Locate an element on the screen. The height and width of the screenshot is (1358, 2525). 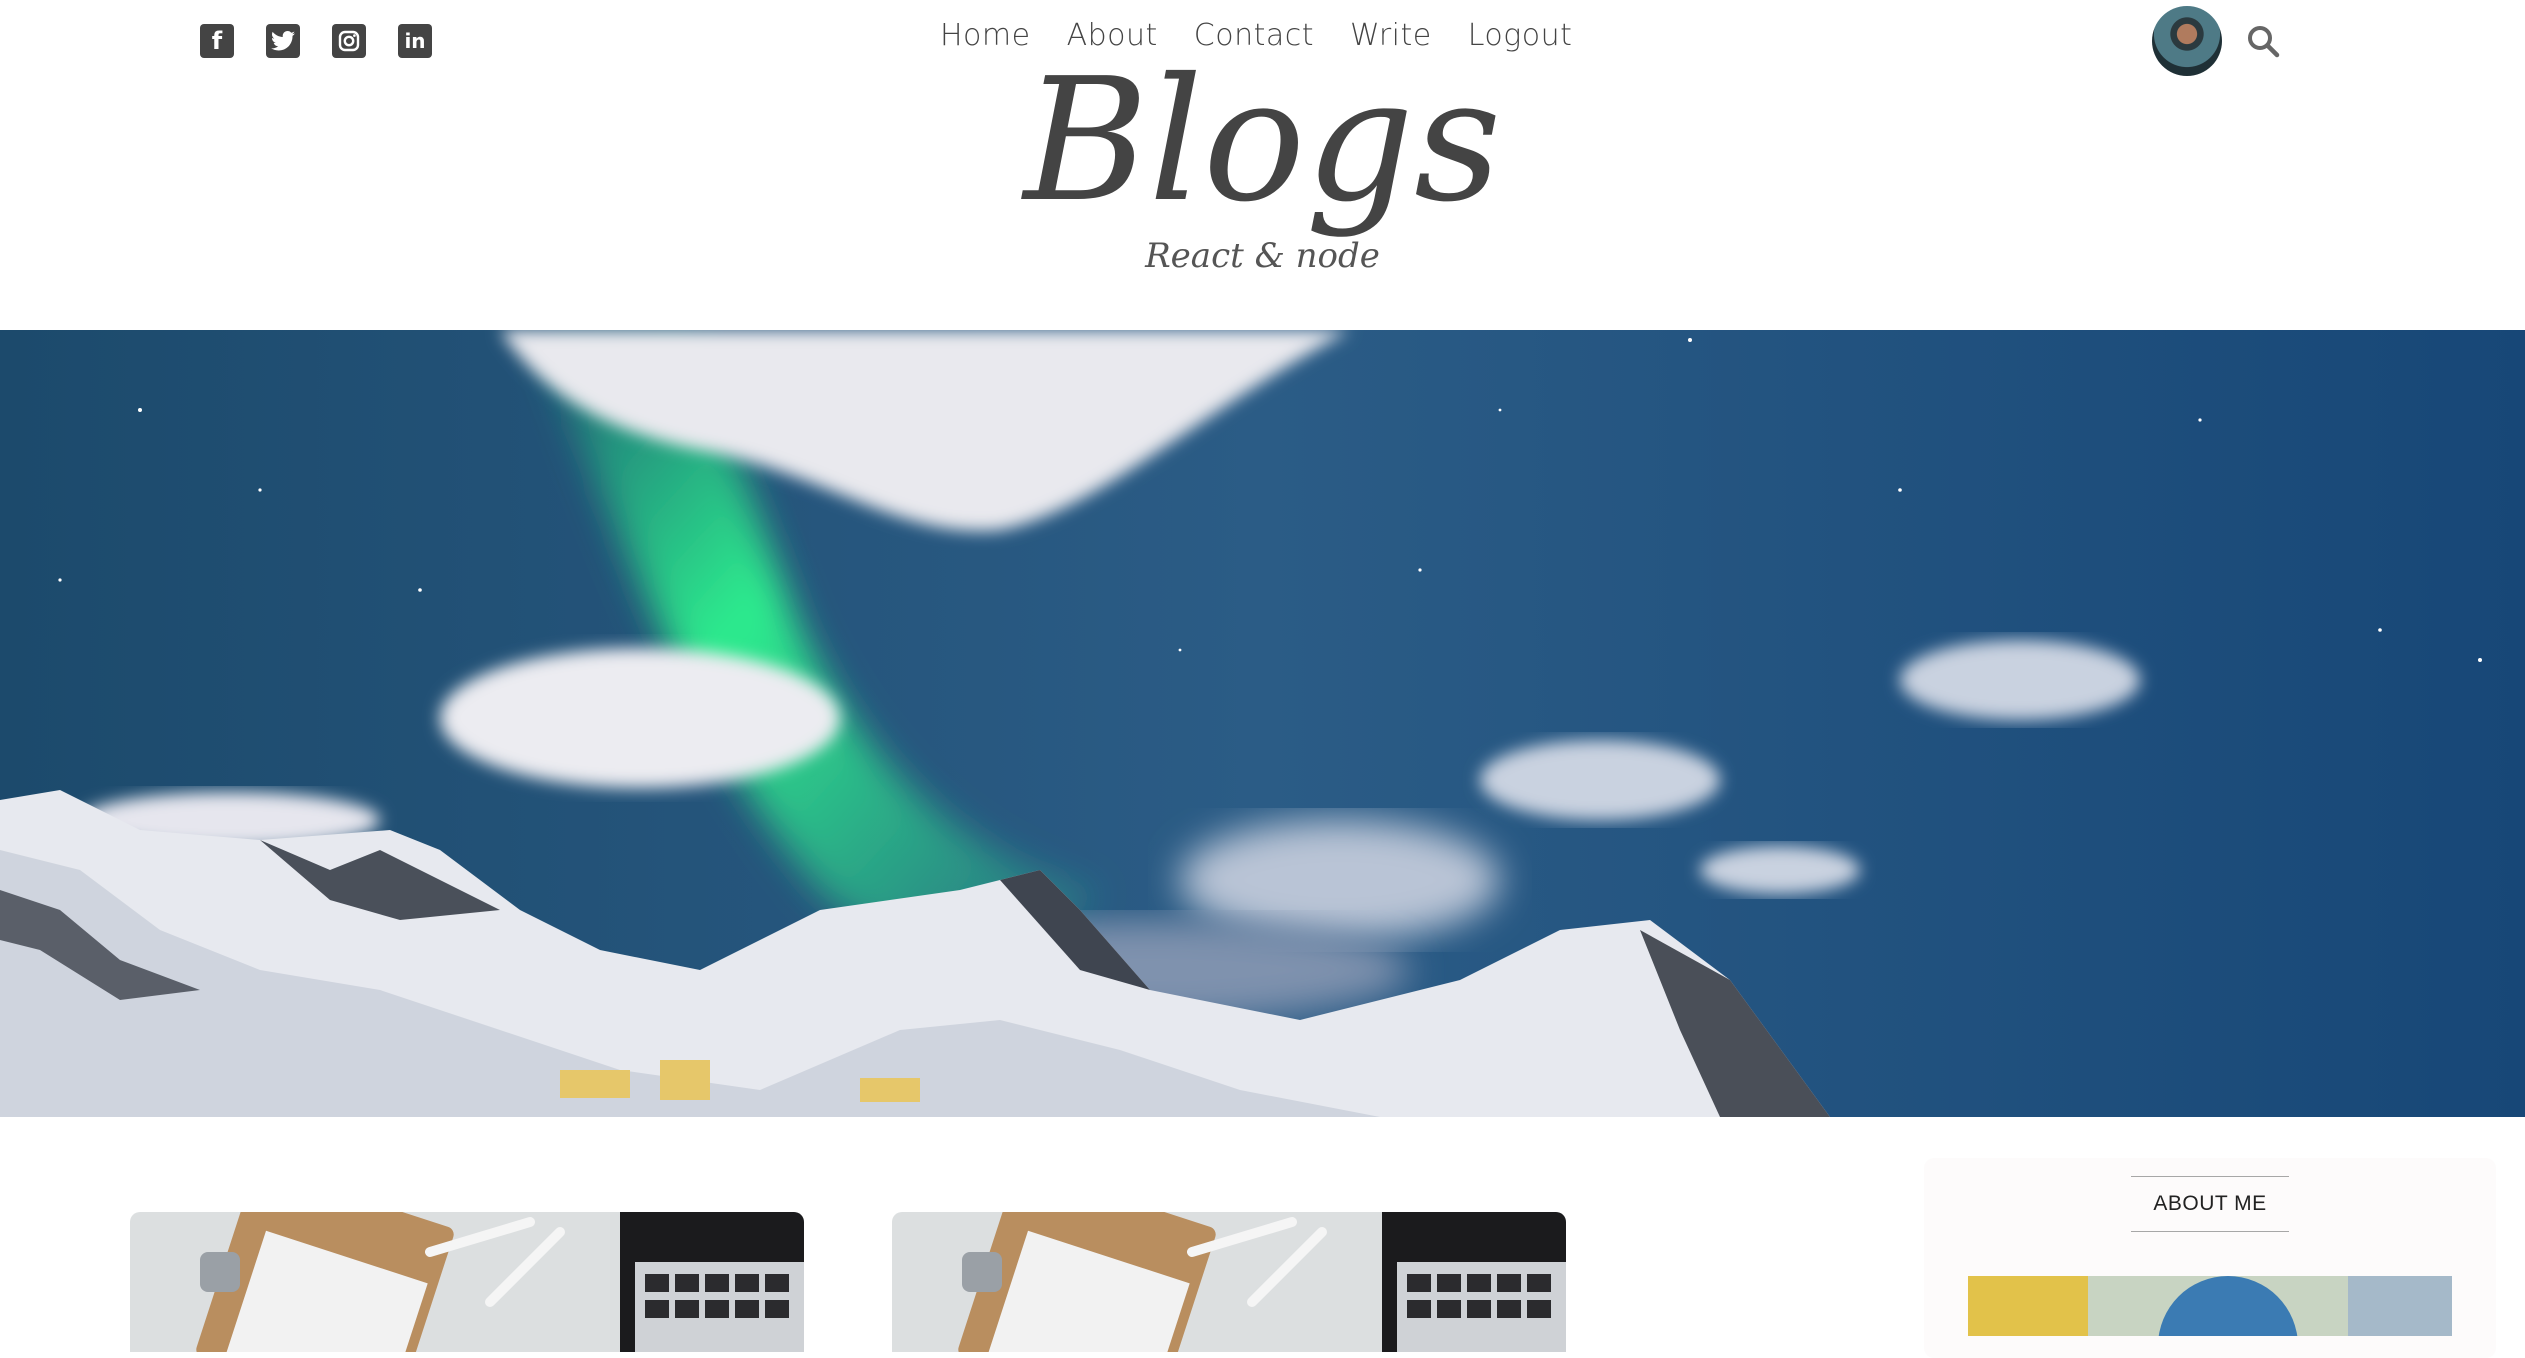
sidebar-title: ABOUT ME is located at coordinates (2210, 1204).